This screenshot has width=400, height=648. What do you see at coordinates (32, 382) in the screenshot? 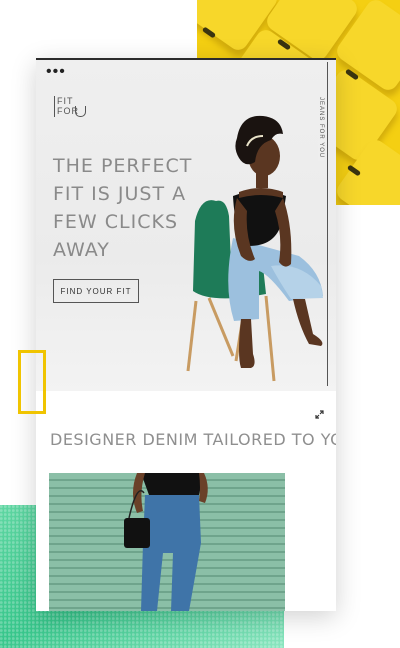
I see `yellow-outline-decor` at bounding box center [32, 382].